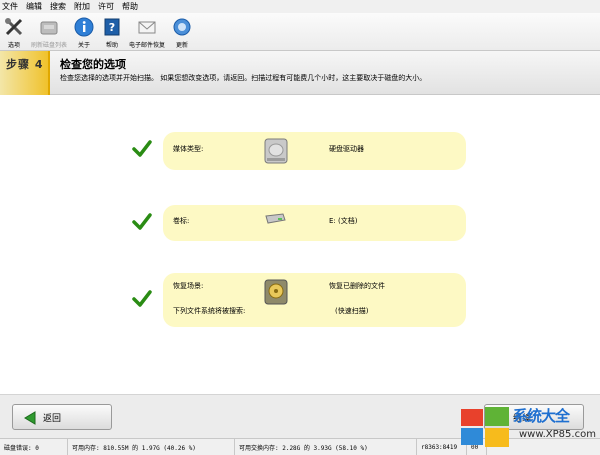 This screenshot has height=455, width=600. What do you see at coordinates (30, 419) in the screenshot?
I see `back-arrow-icon` at bounding box center [30, 419].